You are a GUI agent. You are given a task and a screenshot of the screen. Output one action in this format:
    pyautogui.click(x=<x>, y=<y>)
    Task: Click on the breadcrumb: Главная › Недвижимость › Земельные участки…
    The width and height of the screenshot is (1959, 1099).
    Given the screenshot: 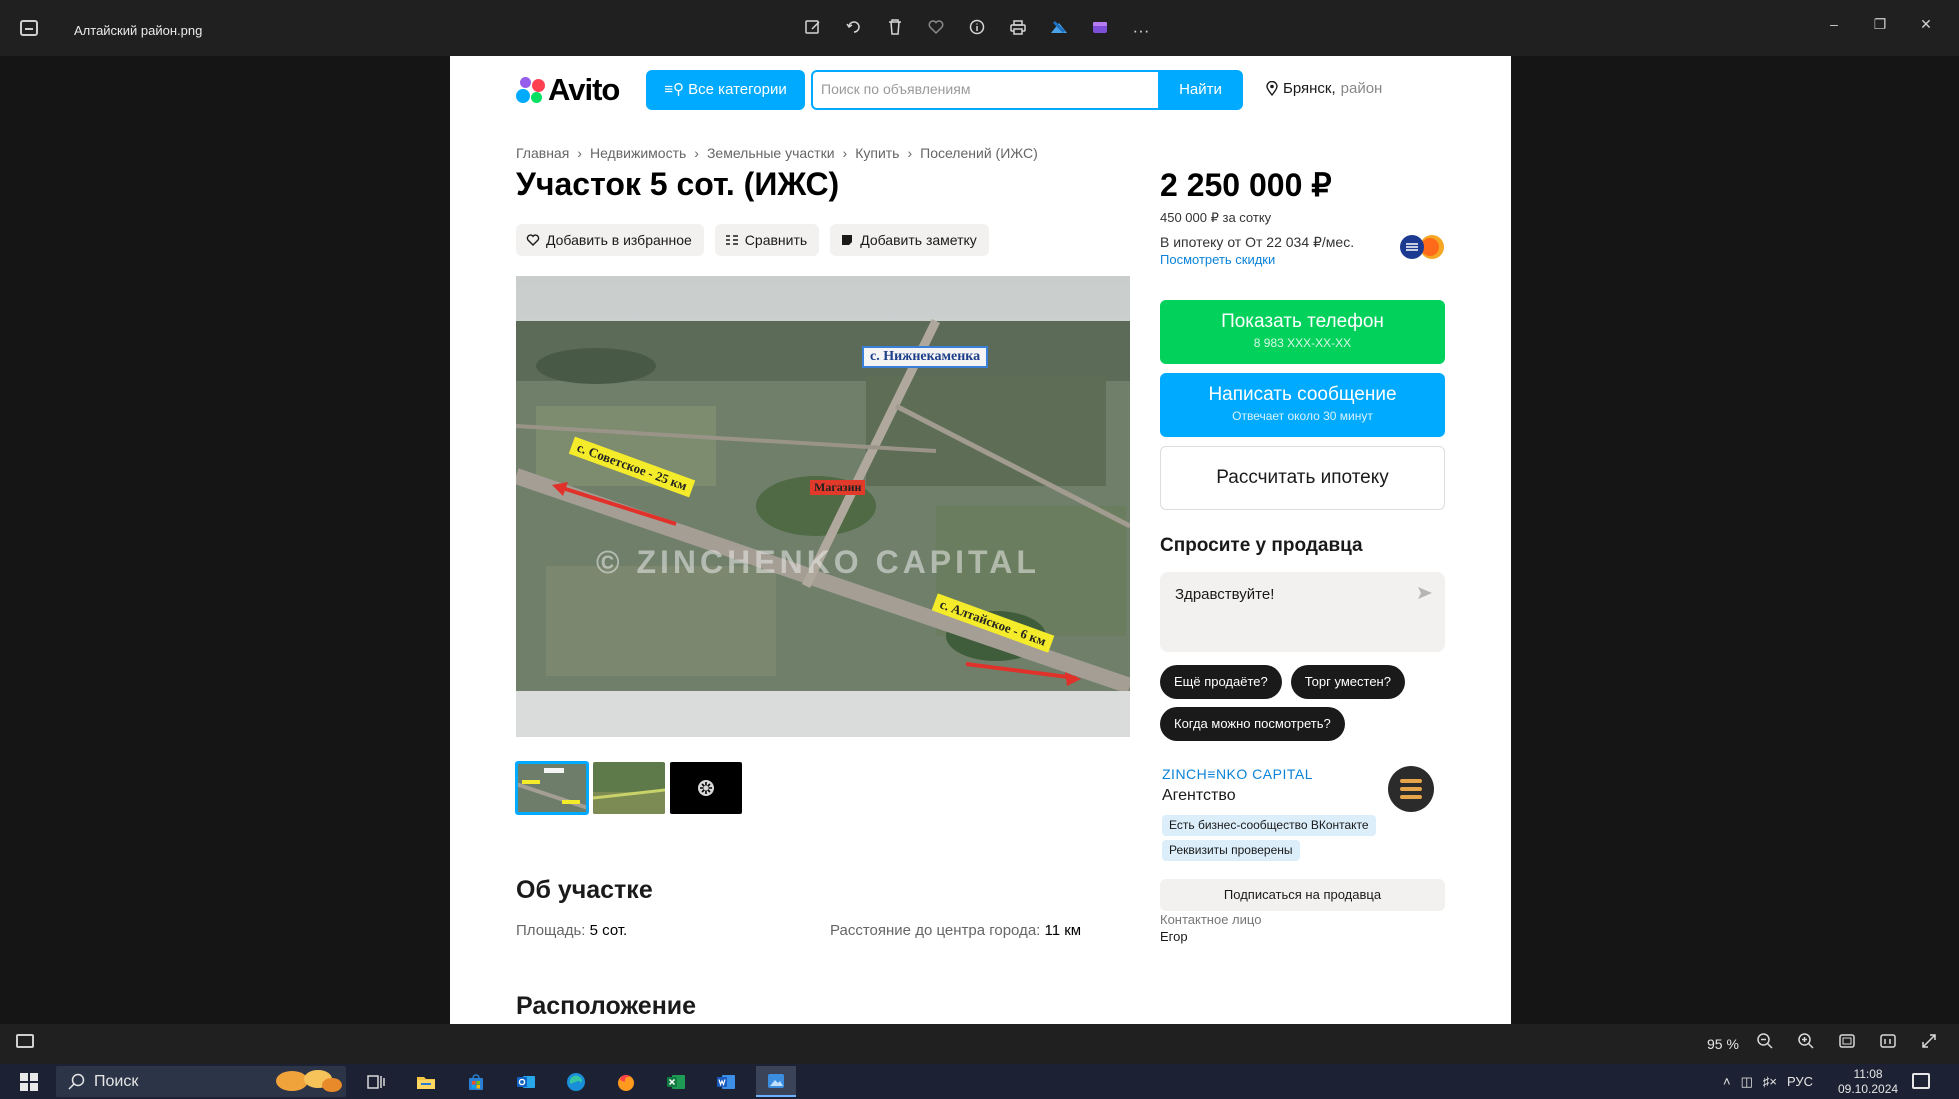 What is the action you would take?
    pyautogui.click(x=777, y=153)
    